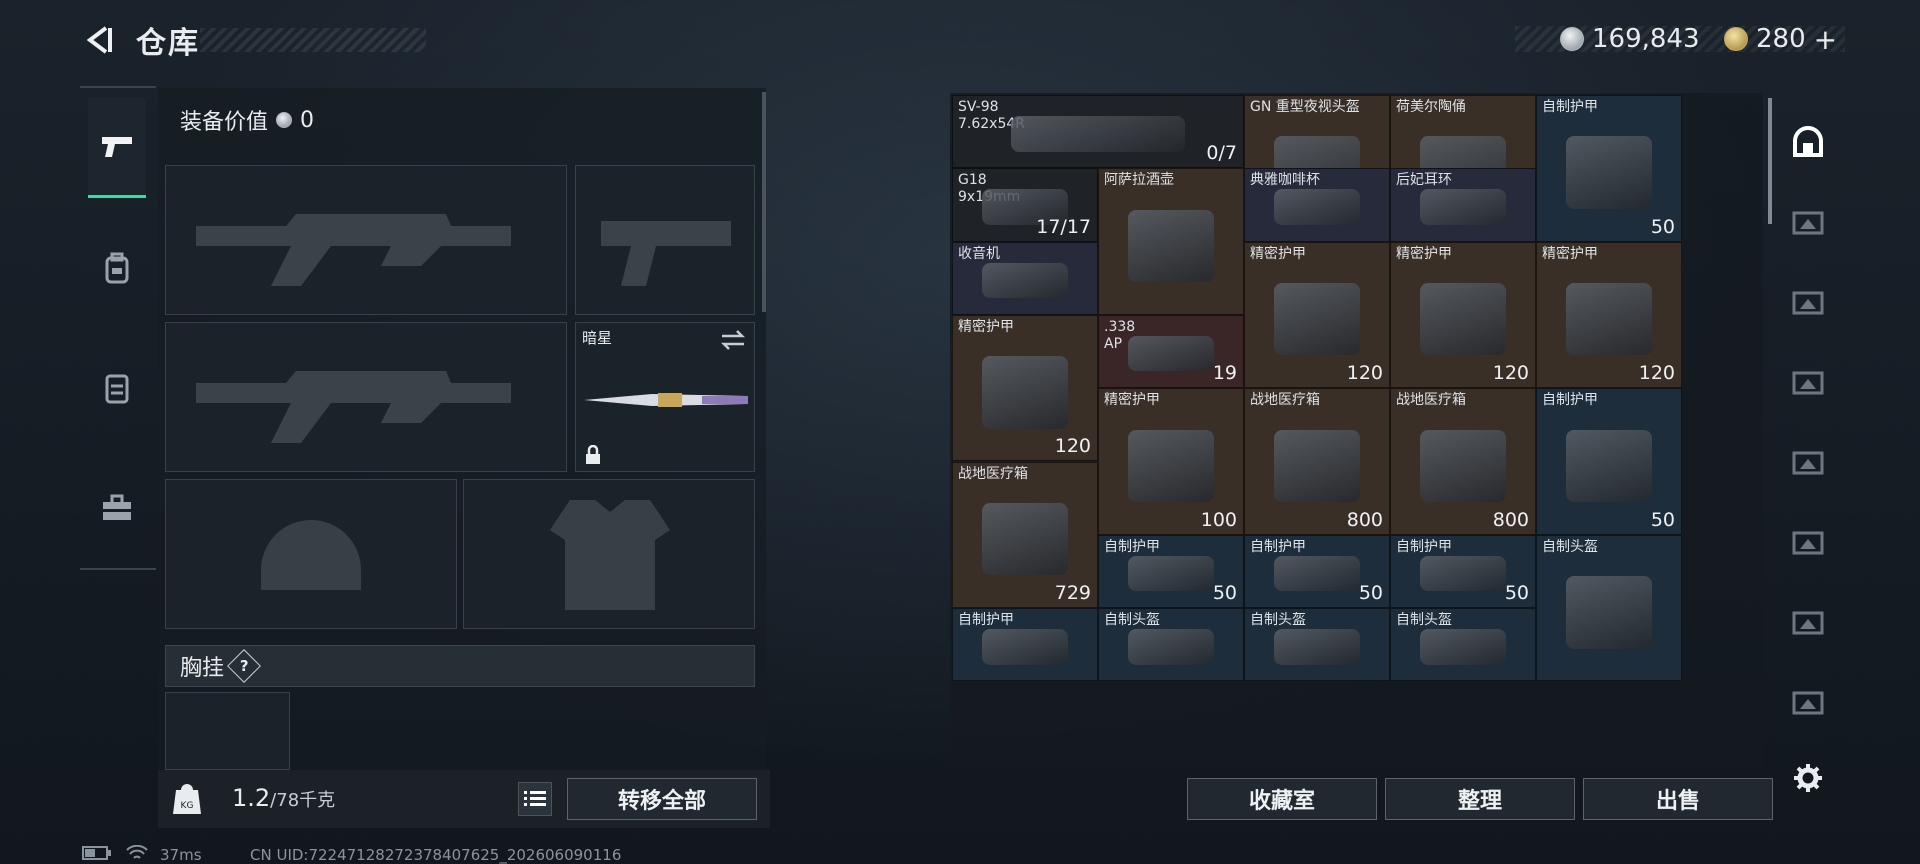 Image resolution: width=1920 pixels, height=864 pixels. I want to click on item-name: 后妃耳环, so click(1424, 180).